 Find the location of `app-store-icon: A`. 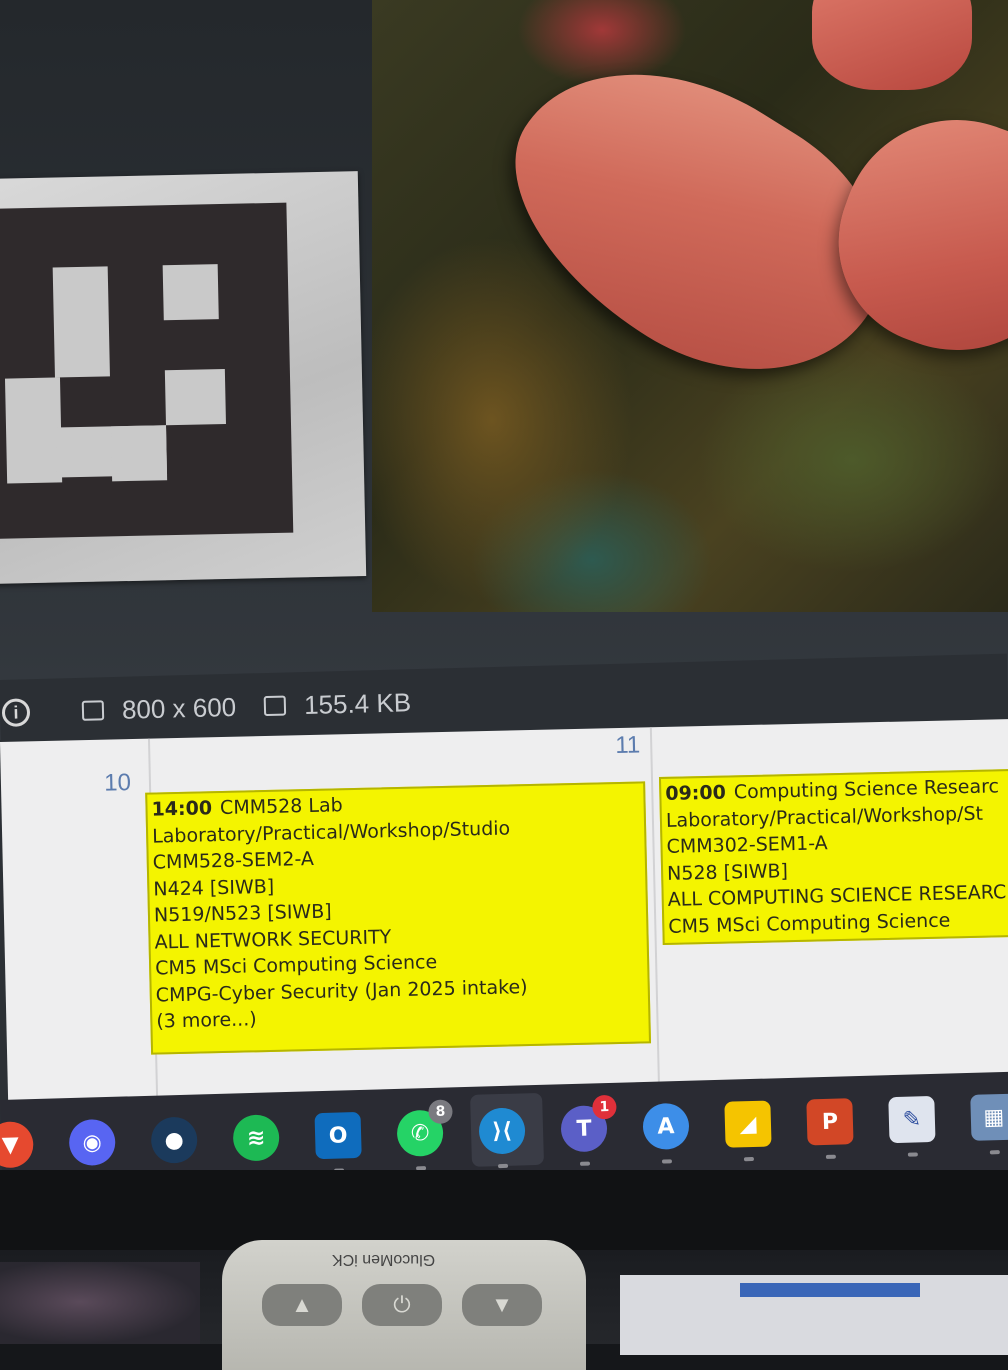

app-store-icon: A is located at coordinates (666, 1133).